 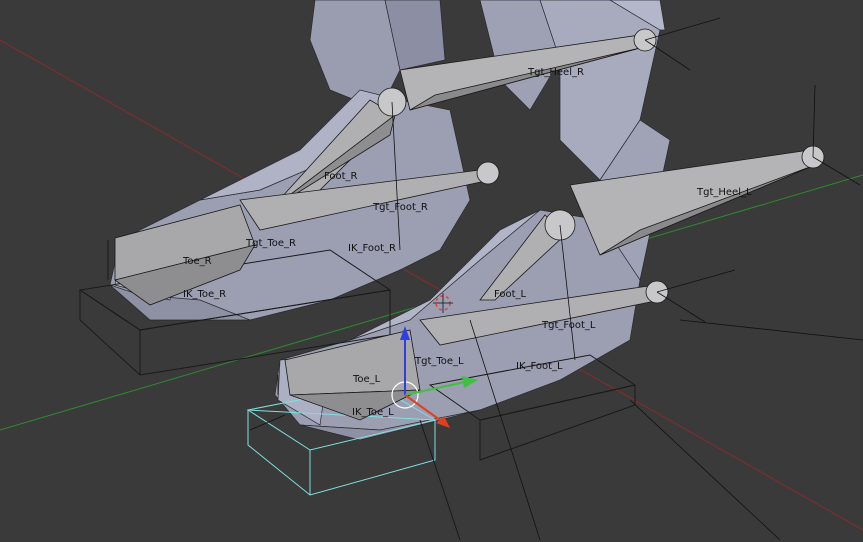 I want to click on bone-label-tgt-foot-l: Tgt_Foot_L, so click(x=568, y=325).